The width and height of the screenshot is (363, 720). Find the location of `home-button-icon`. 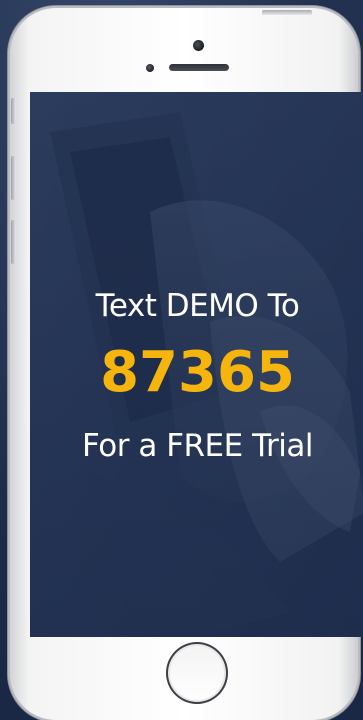

home-button-icon is located at coordinates (197, 673).